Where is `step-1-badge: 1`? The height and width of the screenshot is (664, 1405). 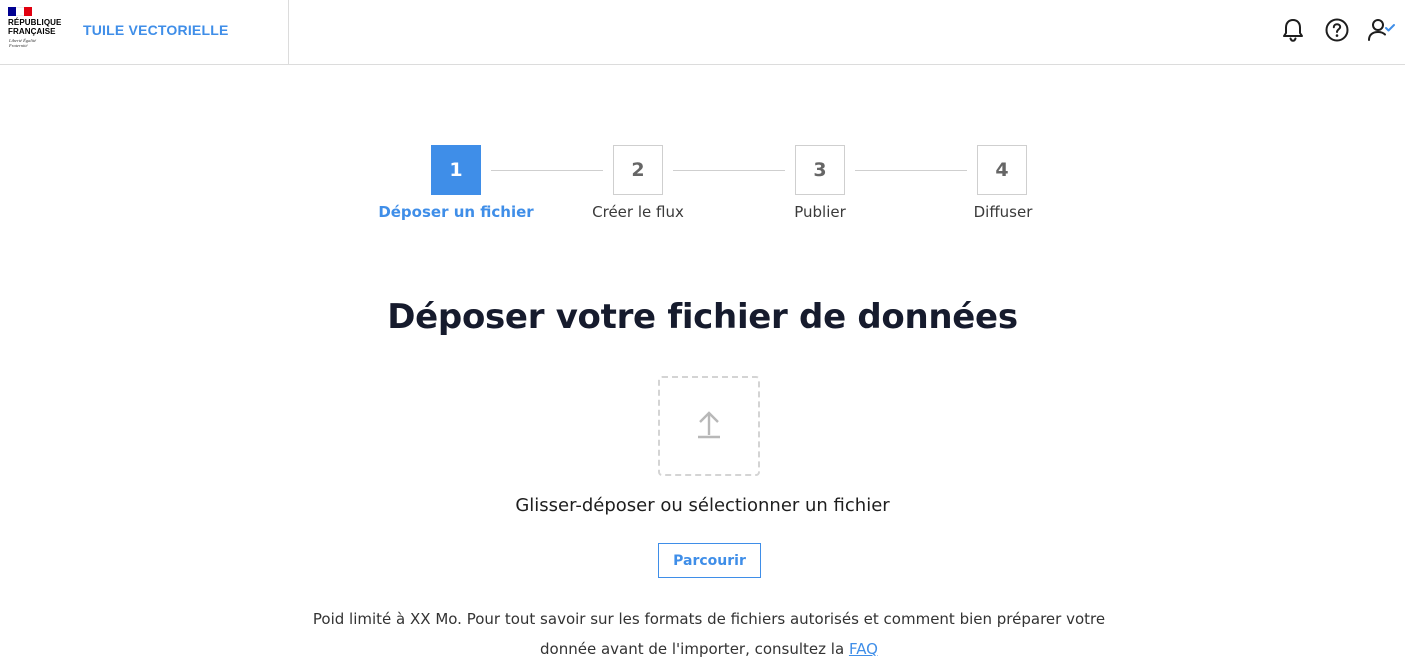
step-1-badge: 1 is located at coordinates (456, 170).